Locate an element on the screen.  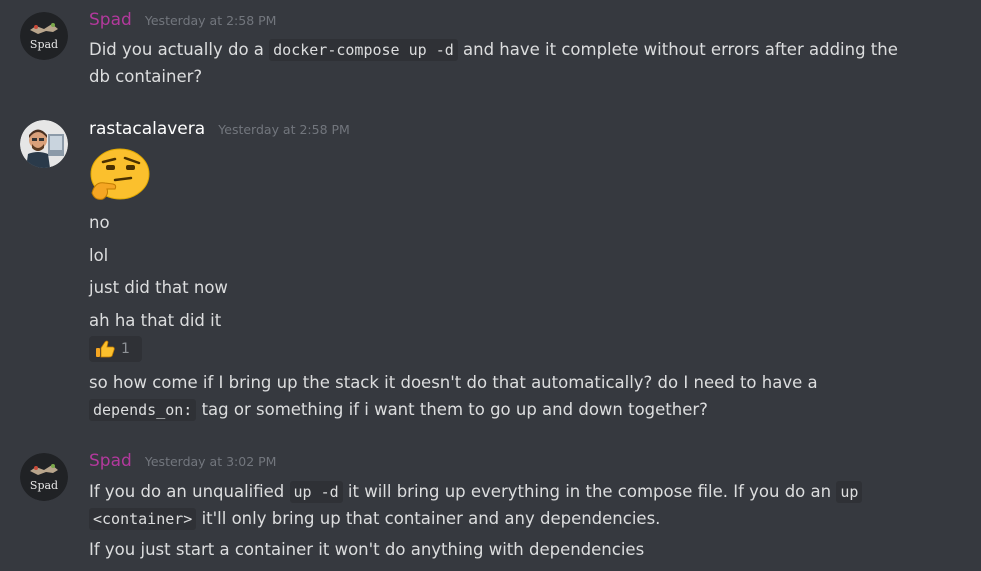
text-segment: just did that now is located at coordinates (158, 287).